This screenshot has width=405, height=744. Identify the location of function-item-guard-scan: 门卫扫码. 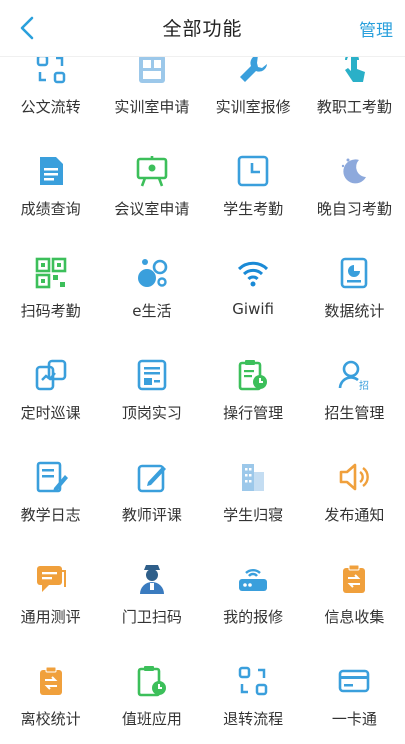
(151, 591).